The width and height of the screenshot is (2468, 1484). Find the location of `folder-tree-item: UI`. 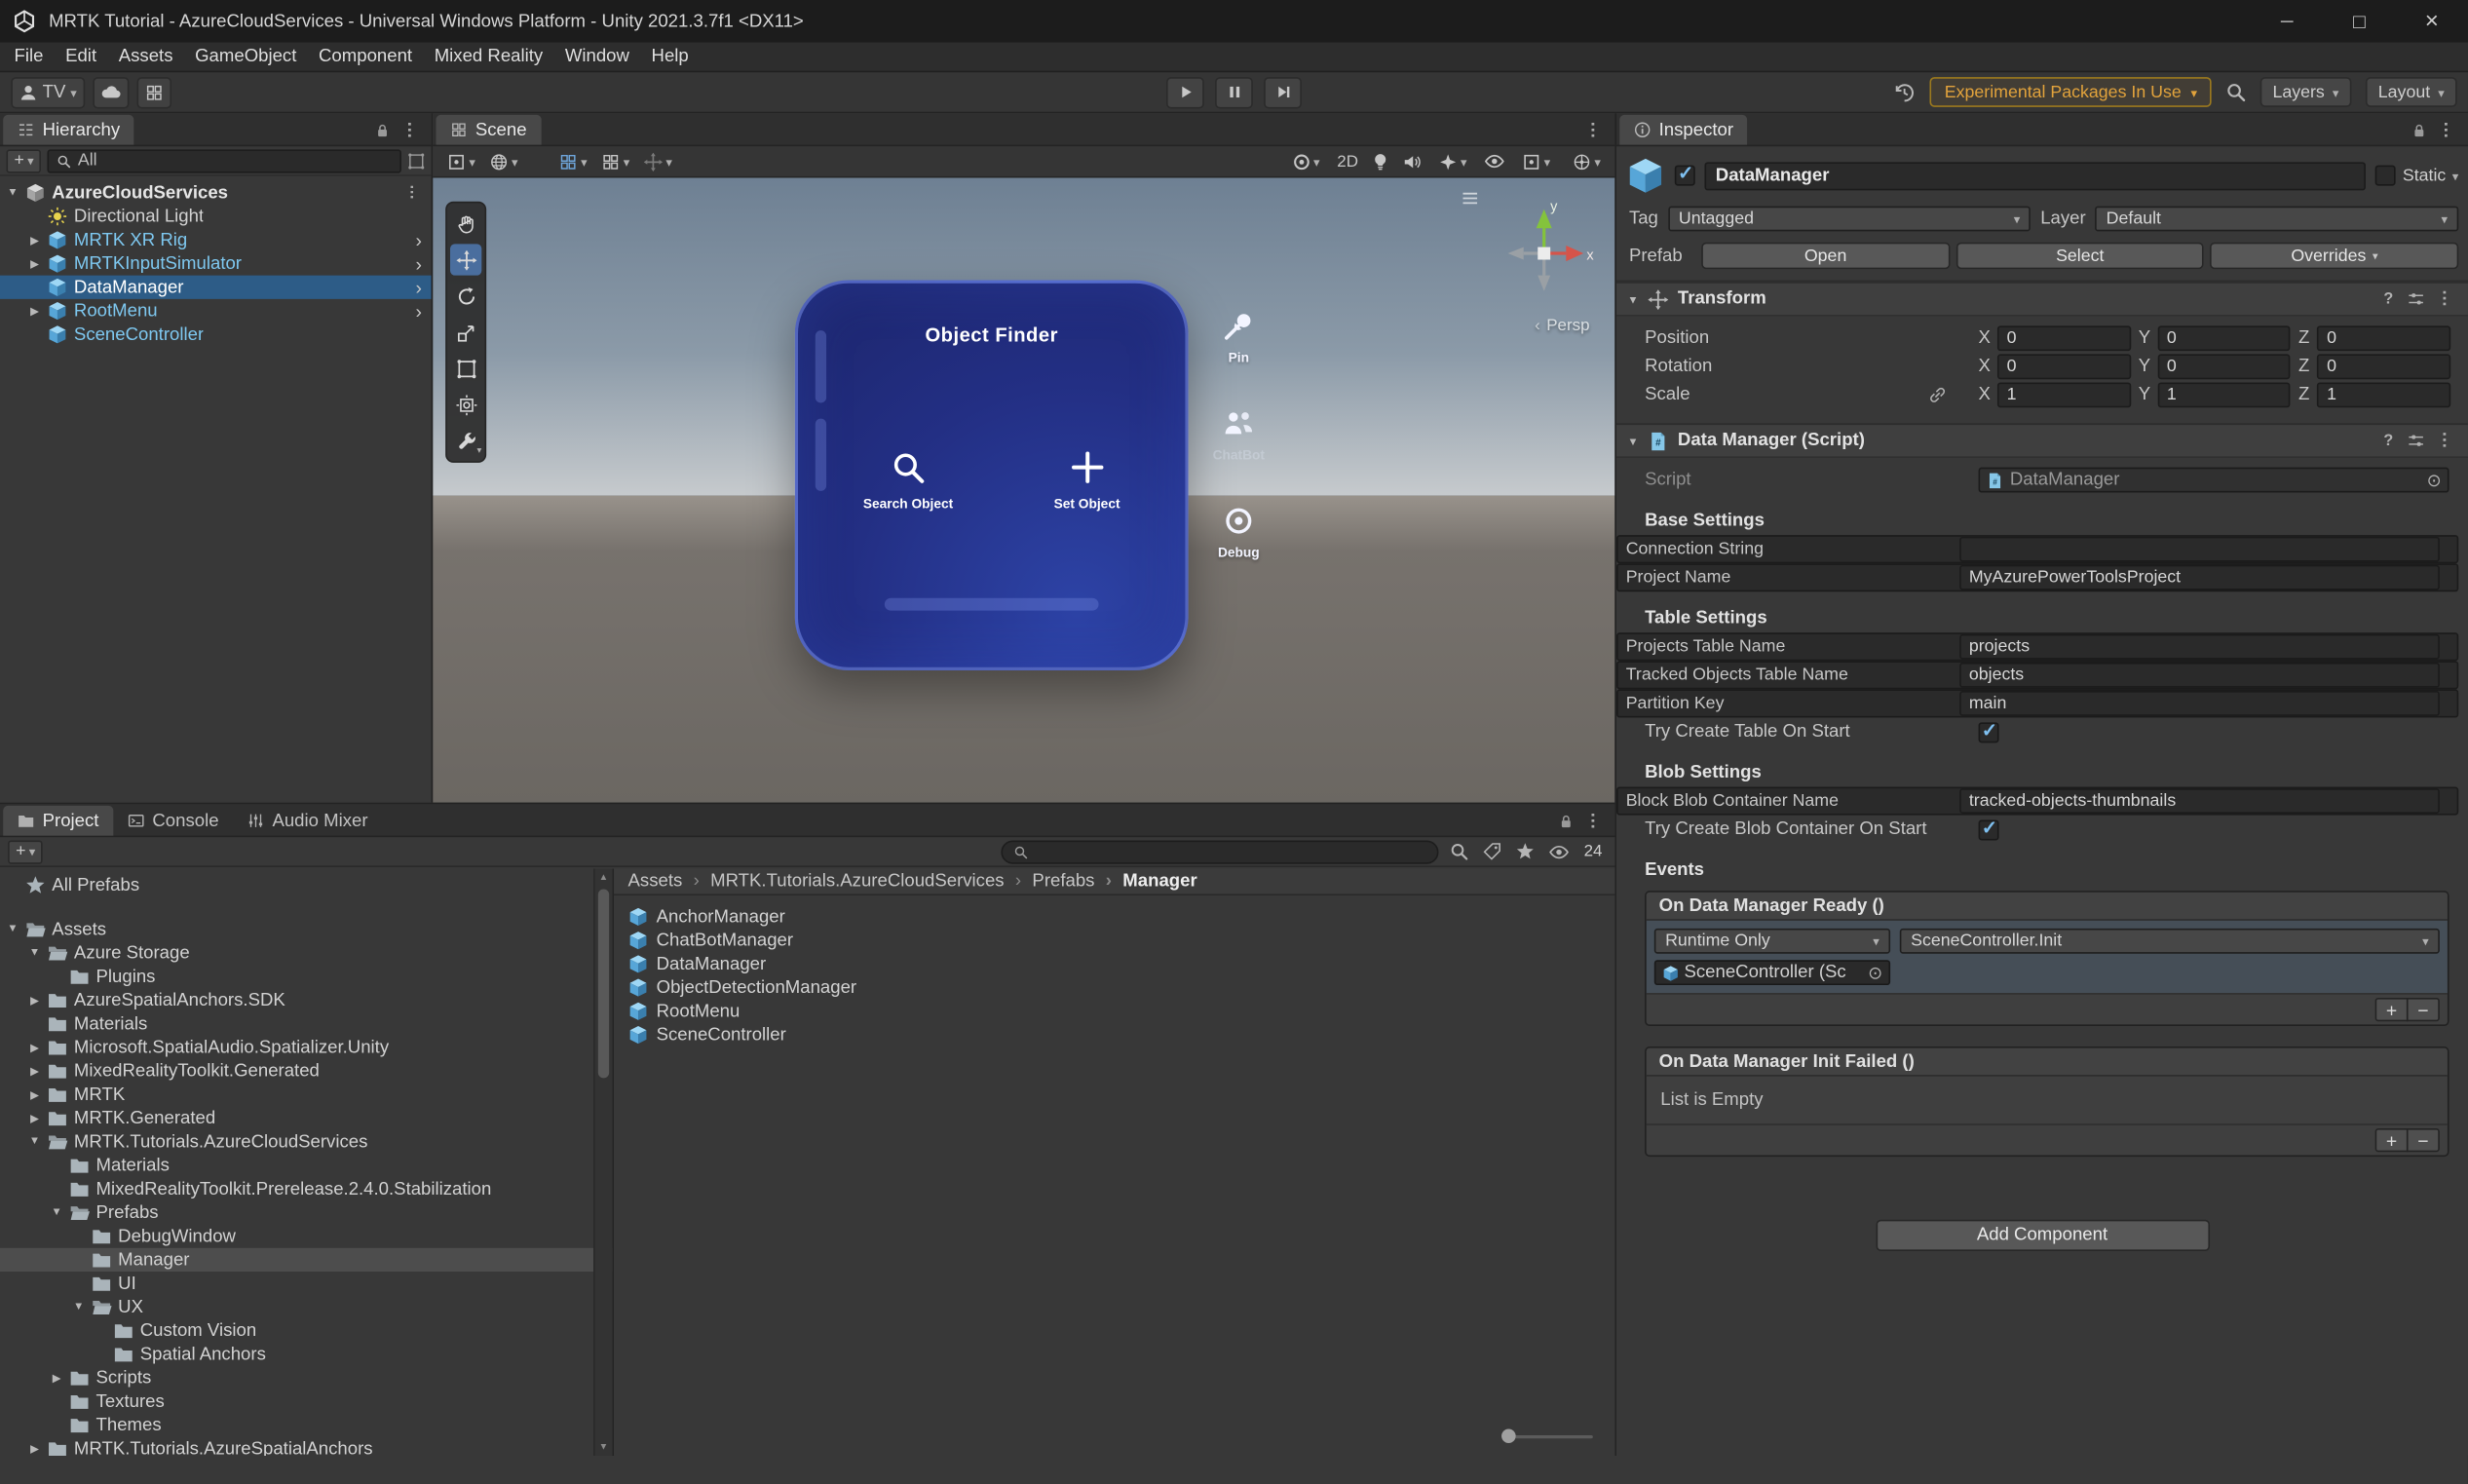

folder-tree-item: UI is located at coordinates (306, 1283).